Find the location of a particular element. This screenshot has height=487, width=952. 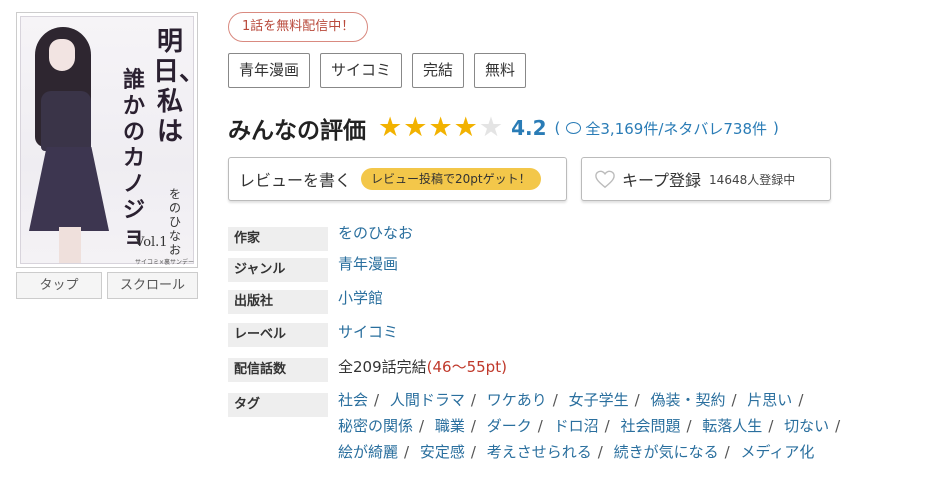

info-label: 配信話数 is located at coordinates (278, 370).